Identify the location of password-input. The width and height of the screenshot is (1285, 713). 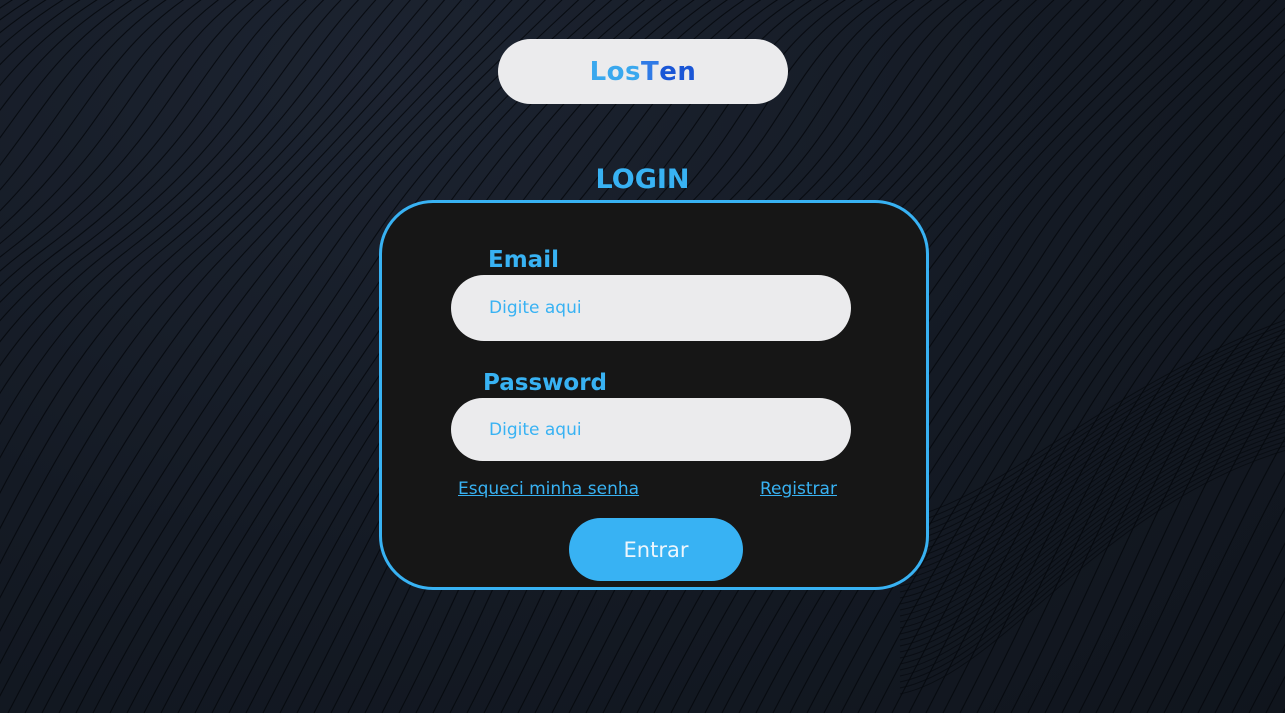
(651, 429).